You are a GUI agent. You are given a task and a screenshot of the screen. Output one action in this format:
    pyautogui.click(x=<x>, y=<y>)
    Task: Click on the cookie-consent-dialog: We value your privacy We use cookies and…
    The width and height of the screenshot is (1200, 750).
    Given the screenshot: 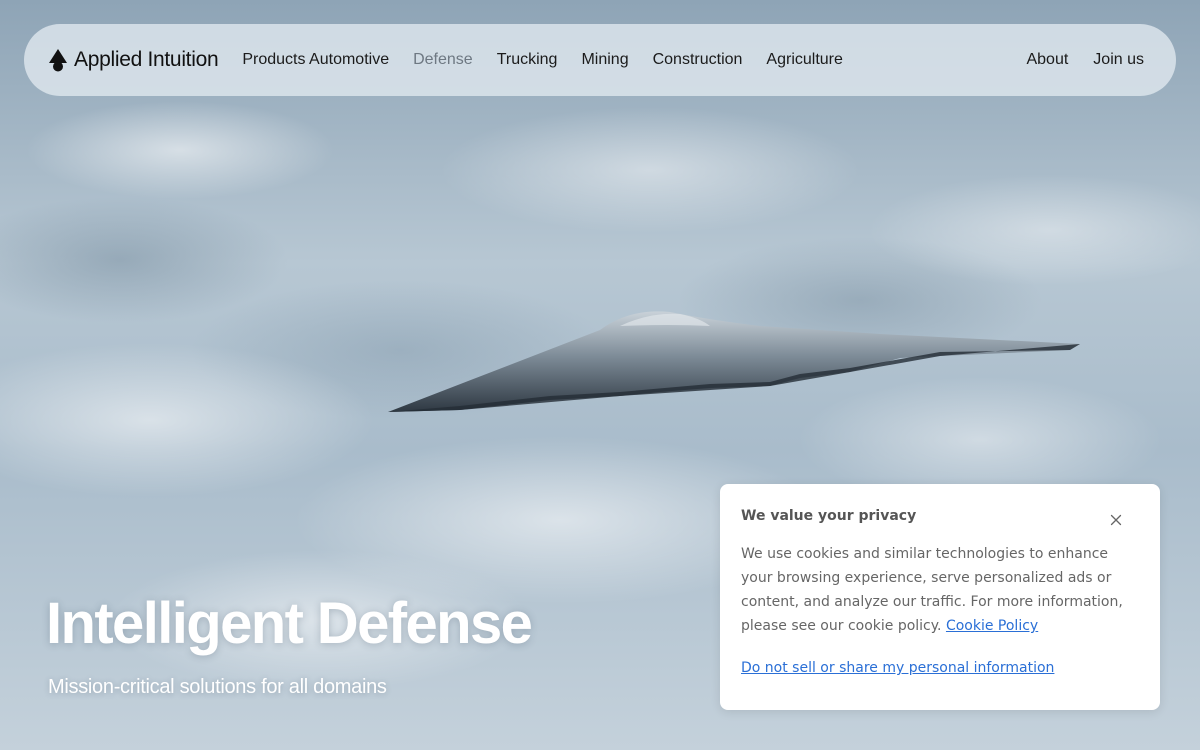 What is the action you would take?
    pyautogui.click(x=940, y=597)
    